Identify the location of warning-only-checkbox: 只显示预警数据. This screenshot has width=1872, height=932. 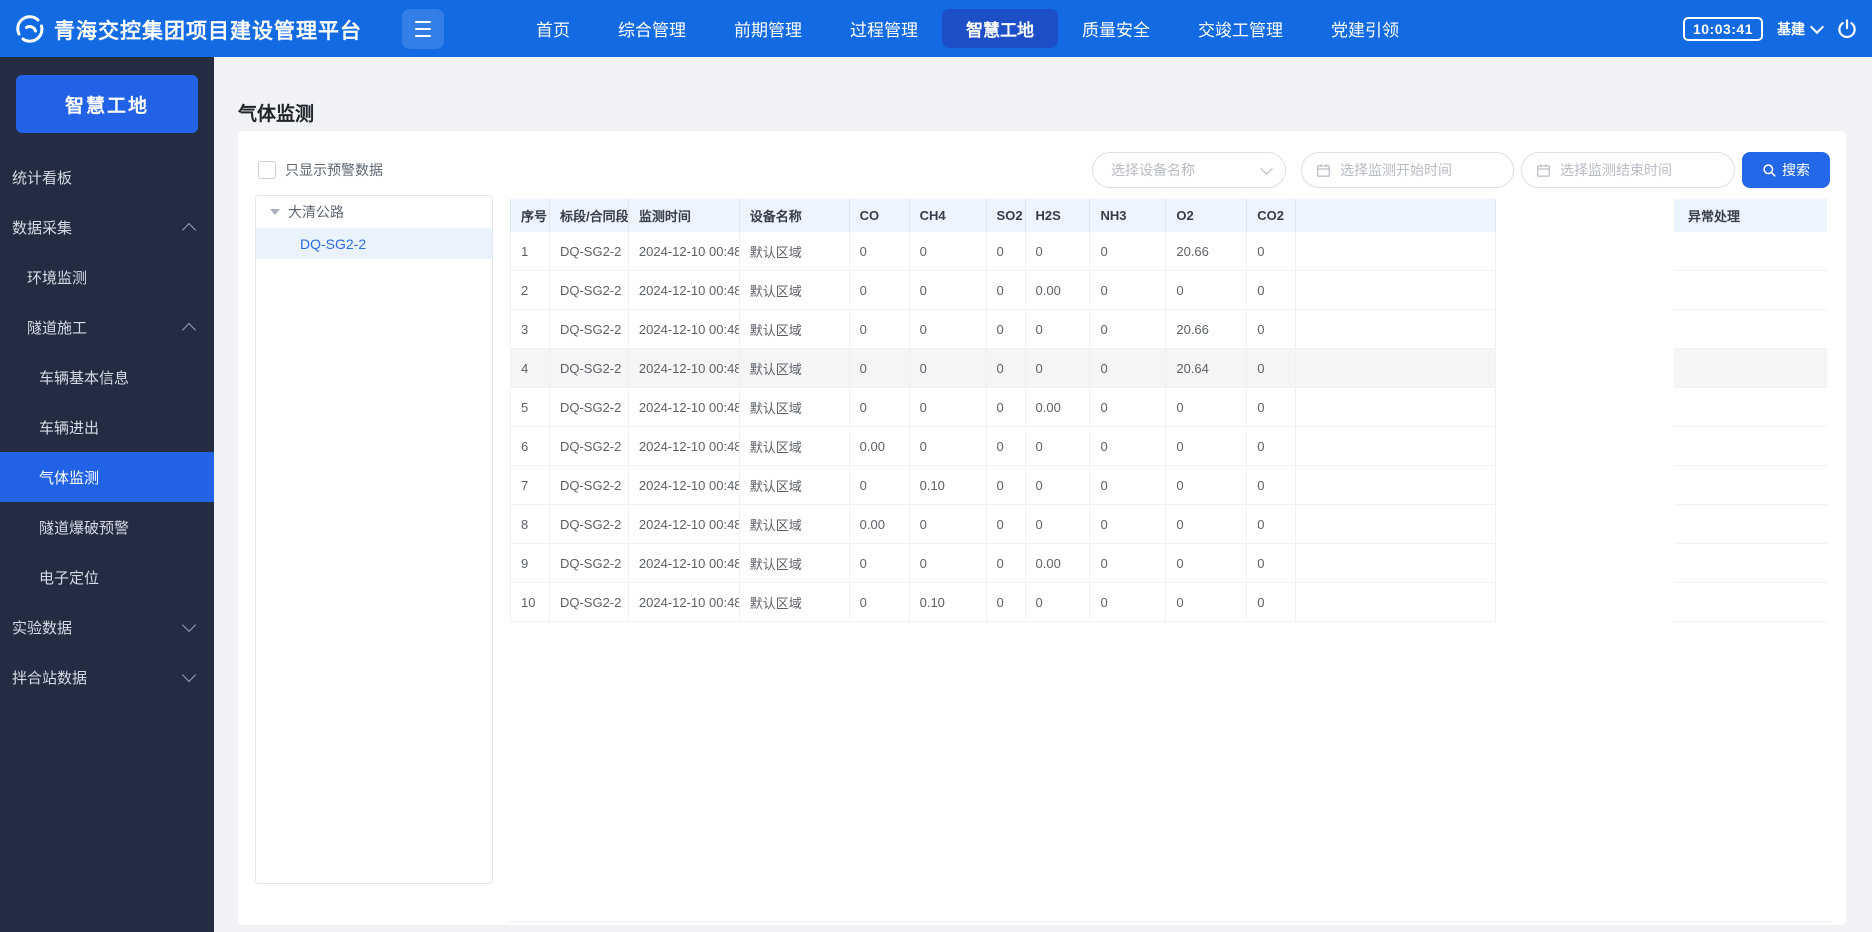
(320, 170).